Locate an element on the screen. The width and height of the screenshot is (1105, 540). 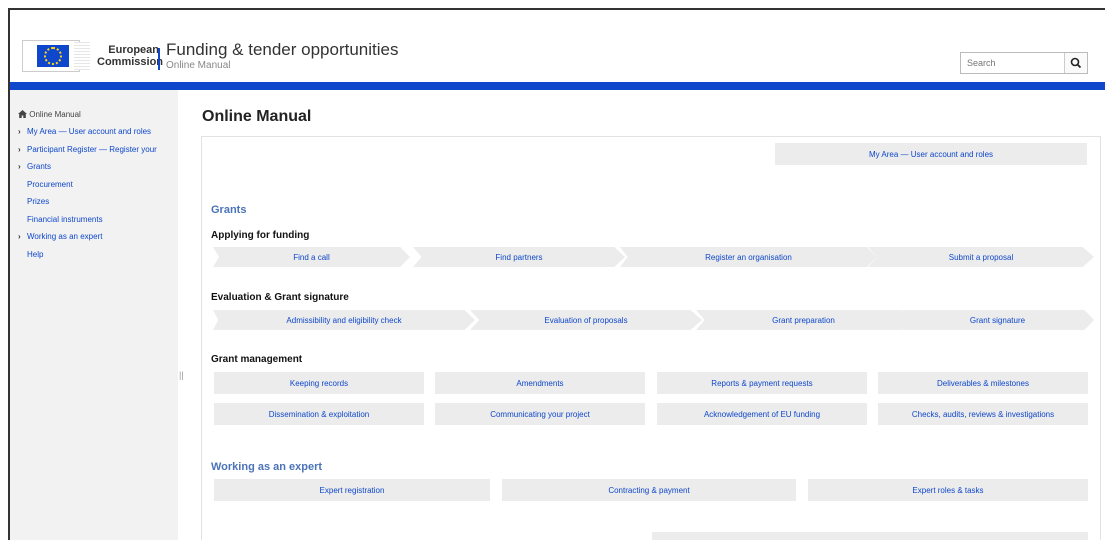
sidebar-item-procurement: Procurement is located at coordinates (45, 184).